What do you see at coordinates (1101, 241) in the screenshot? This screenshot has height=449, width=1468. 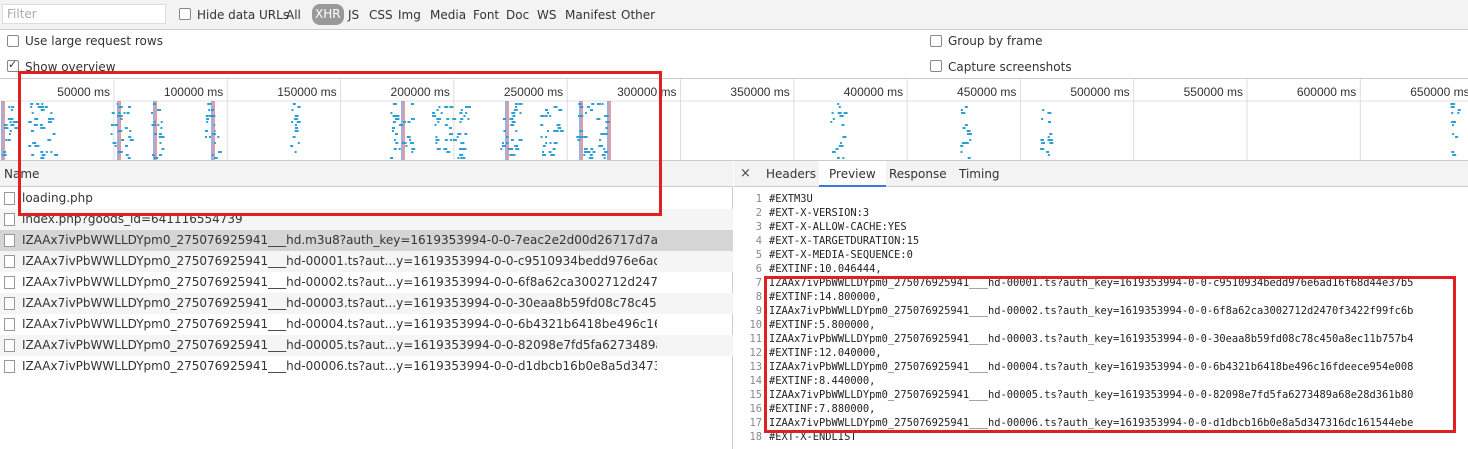 I see `preview-line: 4 #EXT-X-TARGETDURATION:15` at bounding box center [1101, 241].